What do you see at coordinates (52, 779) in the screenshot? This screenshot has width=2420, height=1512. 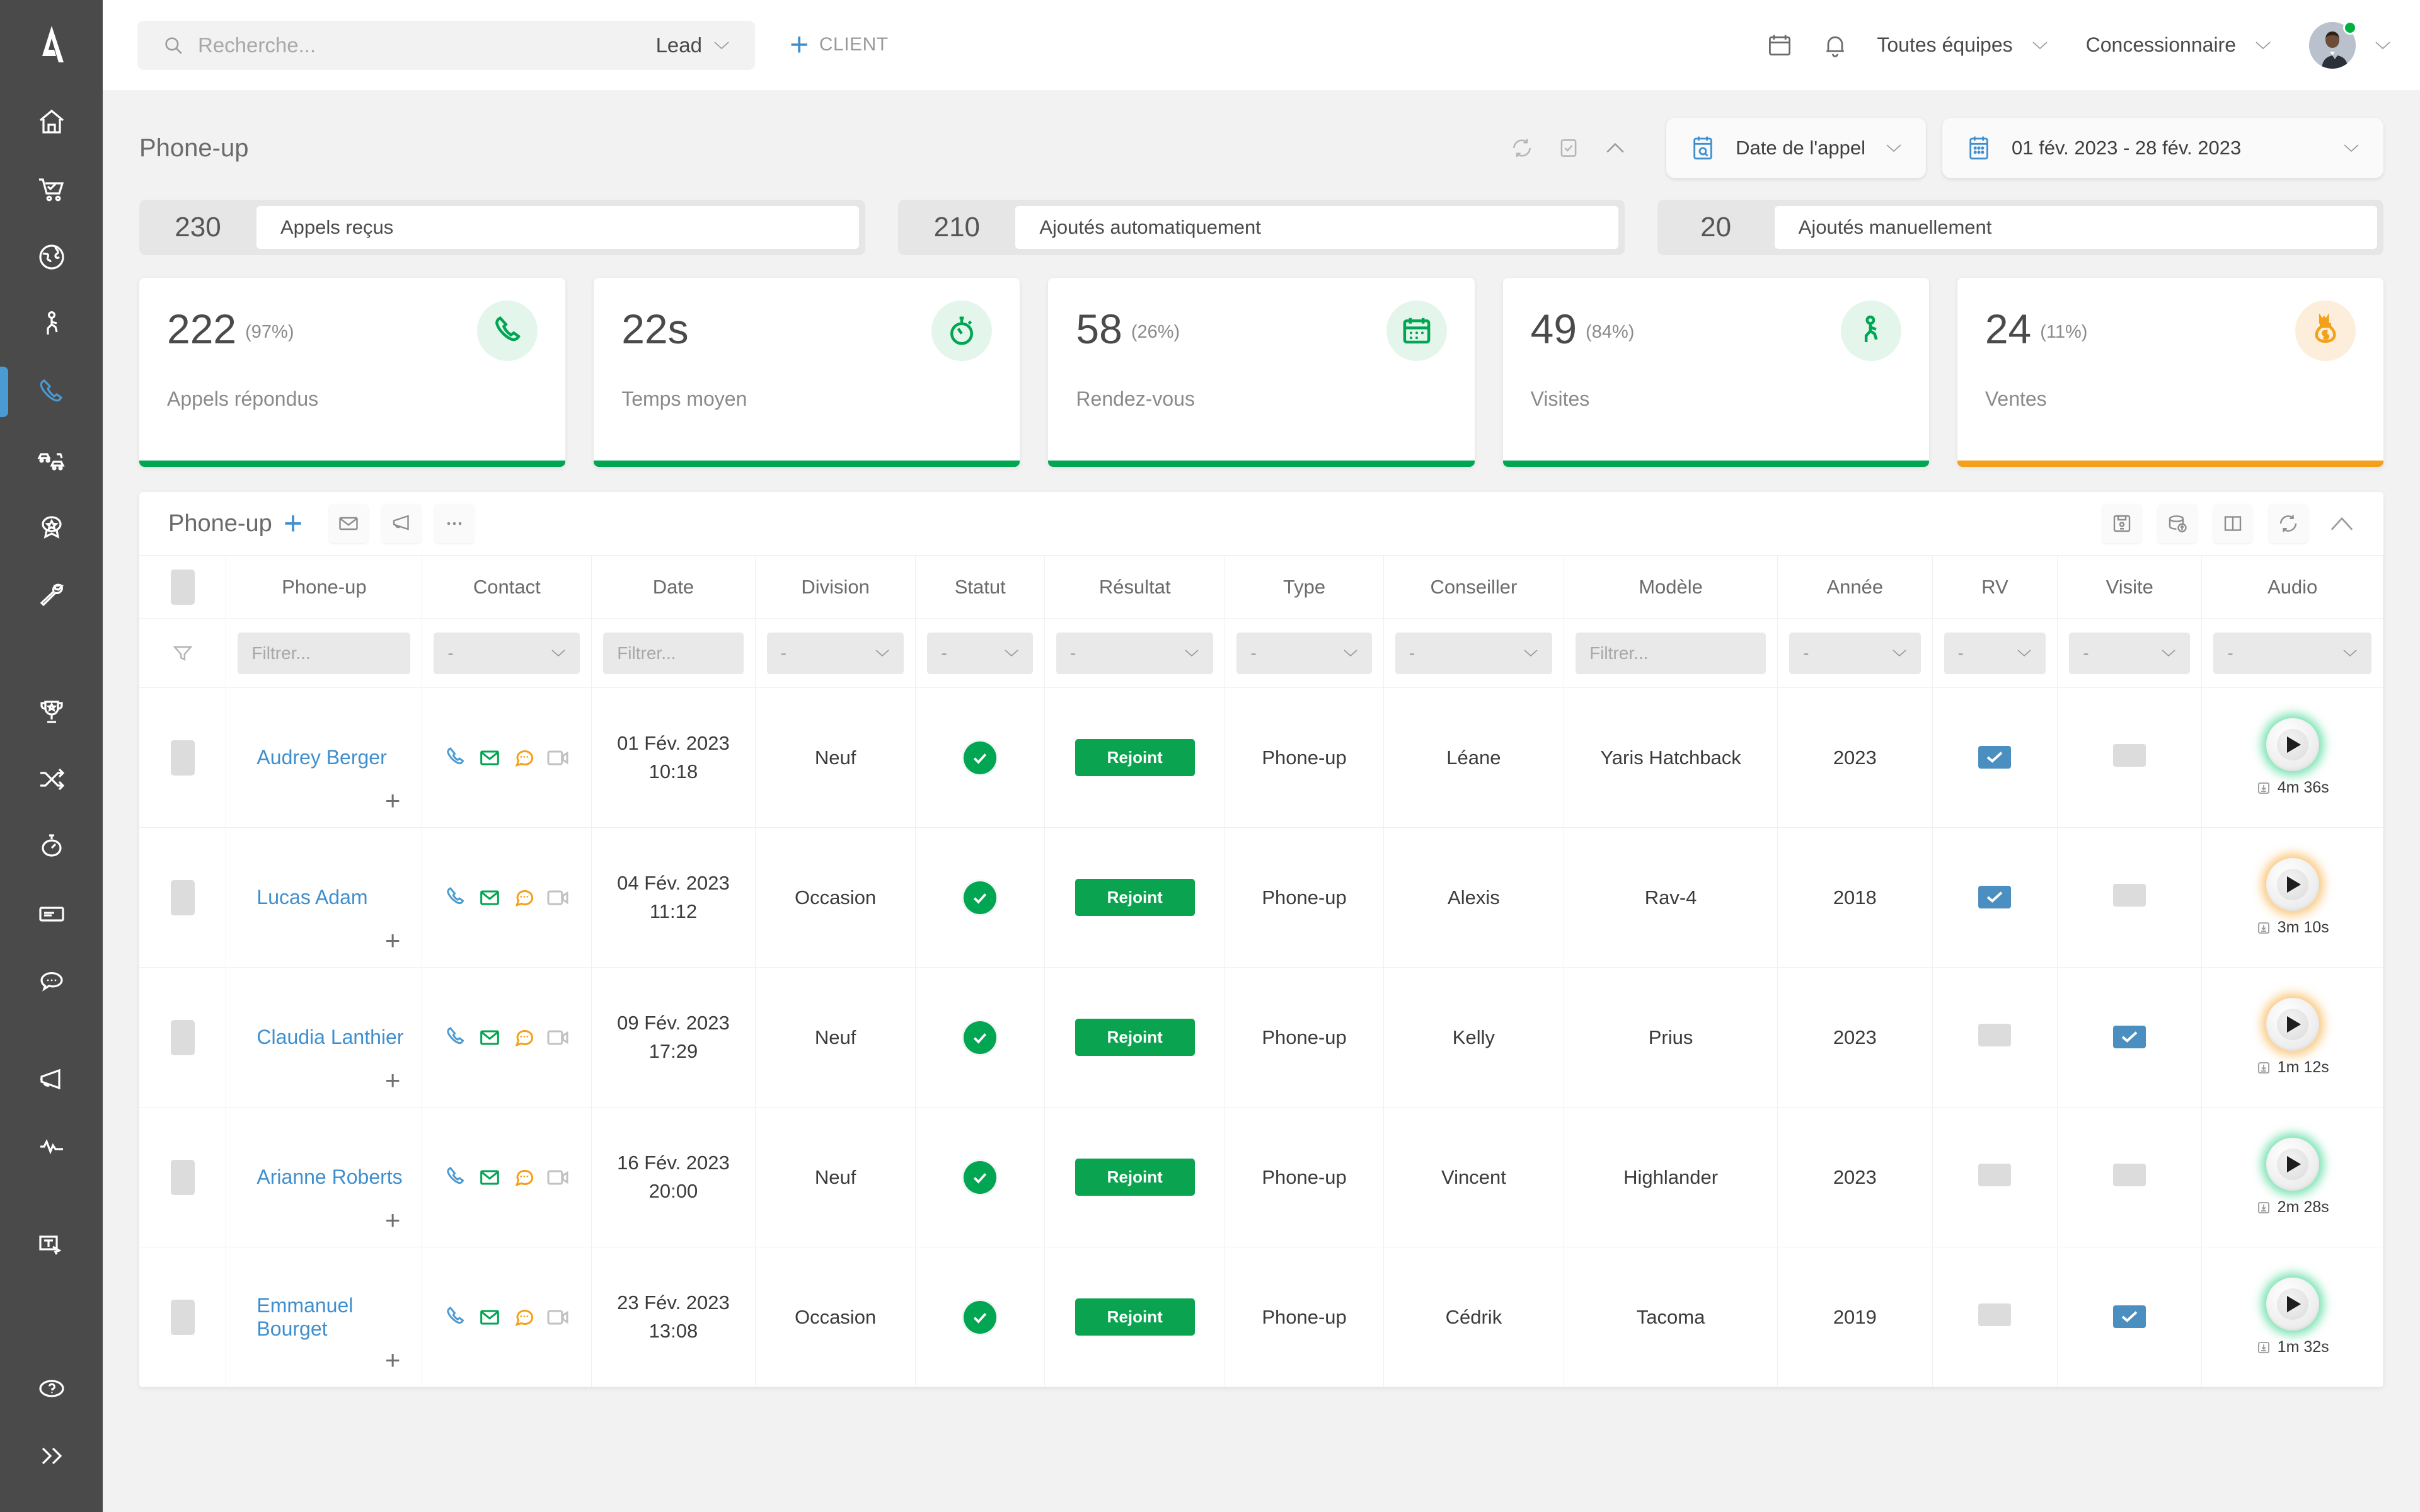 I see `sidebar-item-flow` at bounding box center [52, 779].